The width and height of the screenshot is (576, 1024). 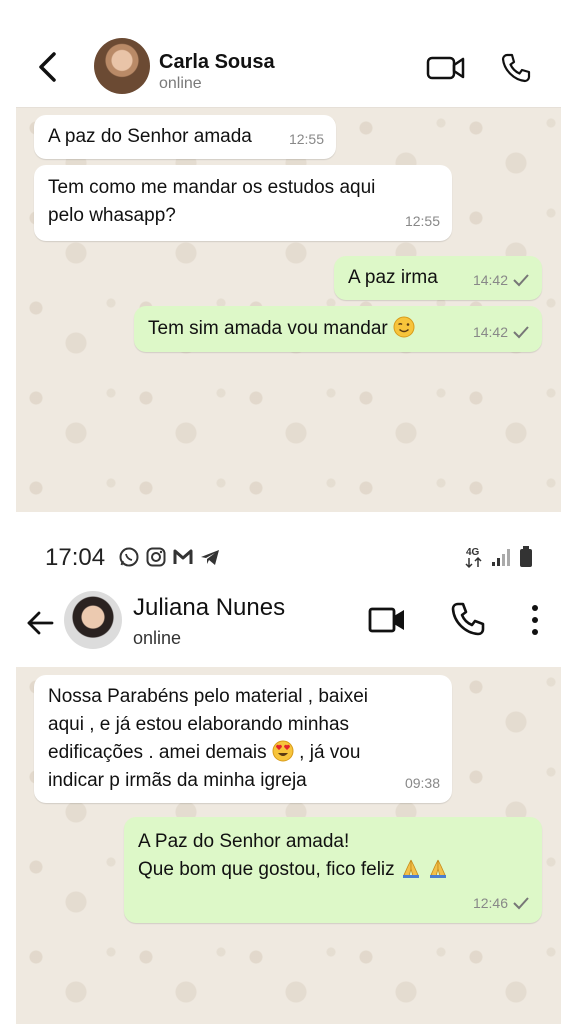 What do you see at coordinates (473, 552) in the screenshot?
I see `network-label: 4G` at bounding box center [473, 552].